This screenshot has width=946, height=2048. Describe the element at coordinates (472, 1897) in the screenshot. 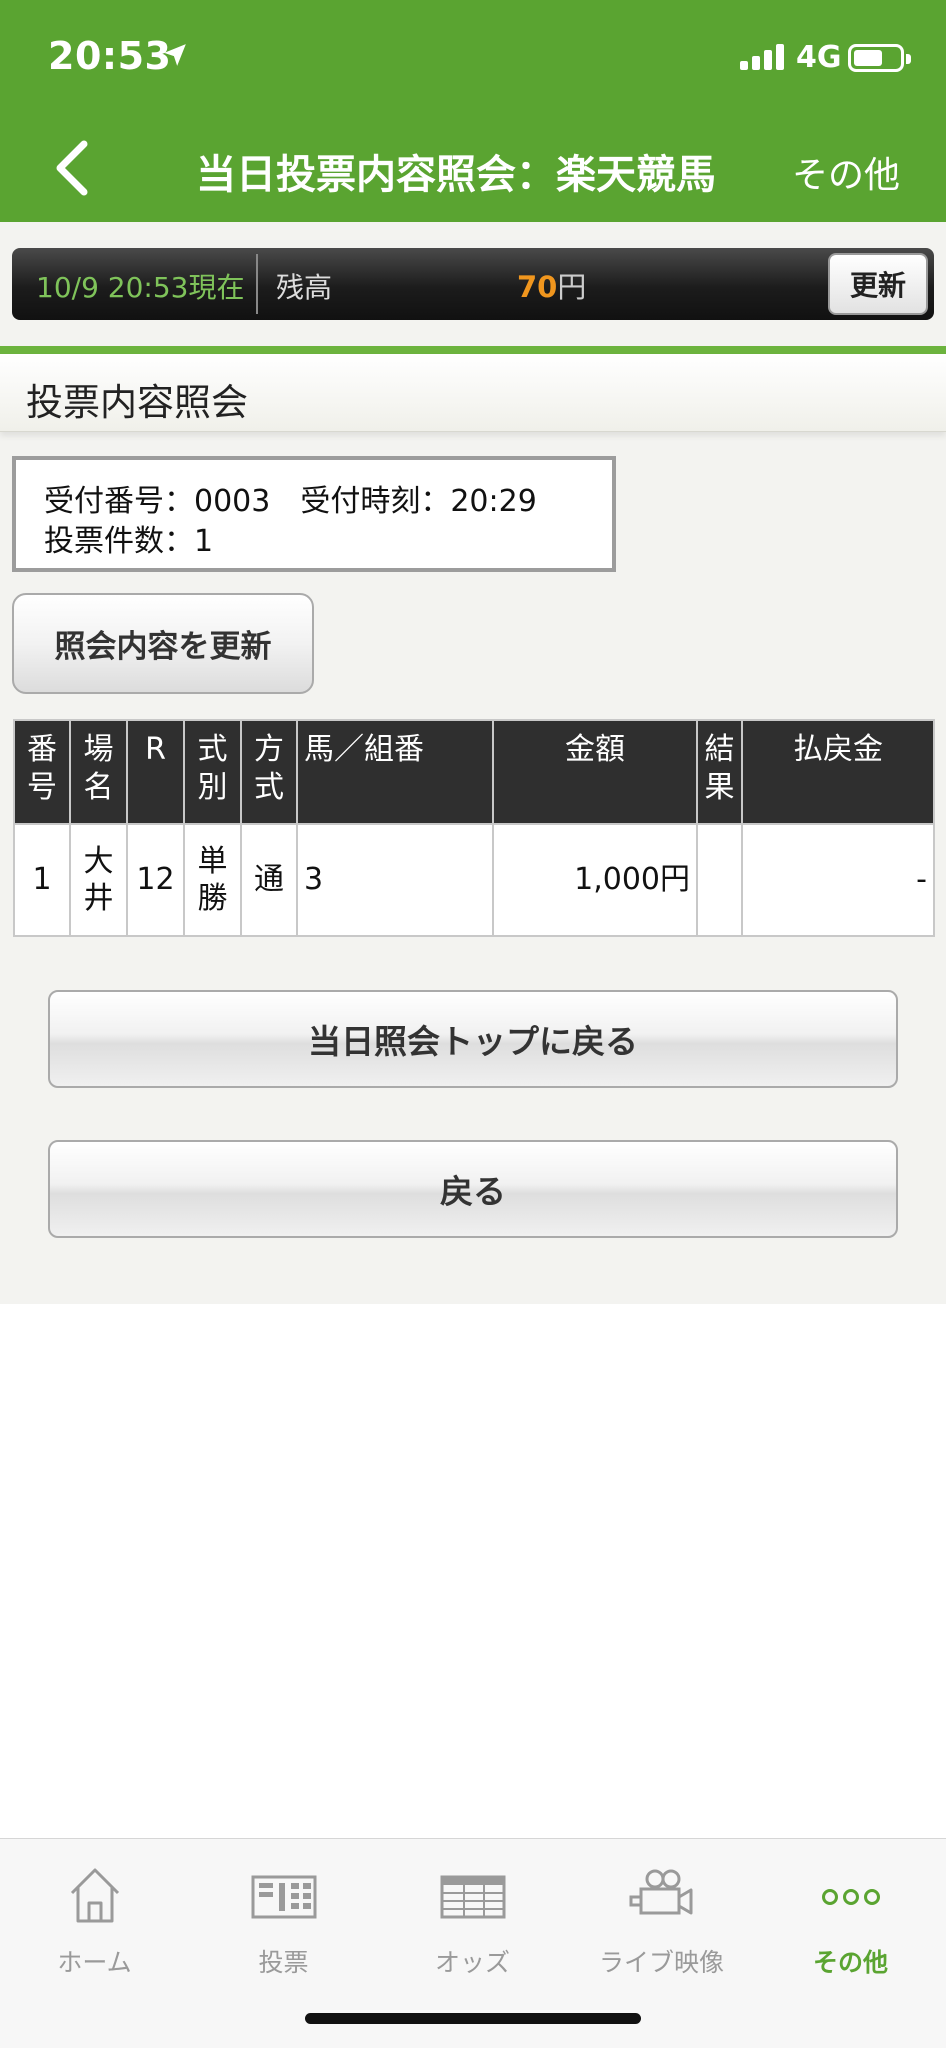

I see `odds-table-icon` at that location.